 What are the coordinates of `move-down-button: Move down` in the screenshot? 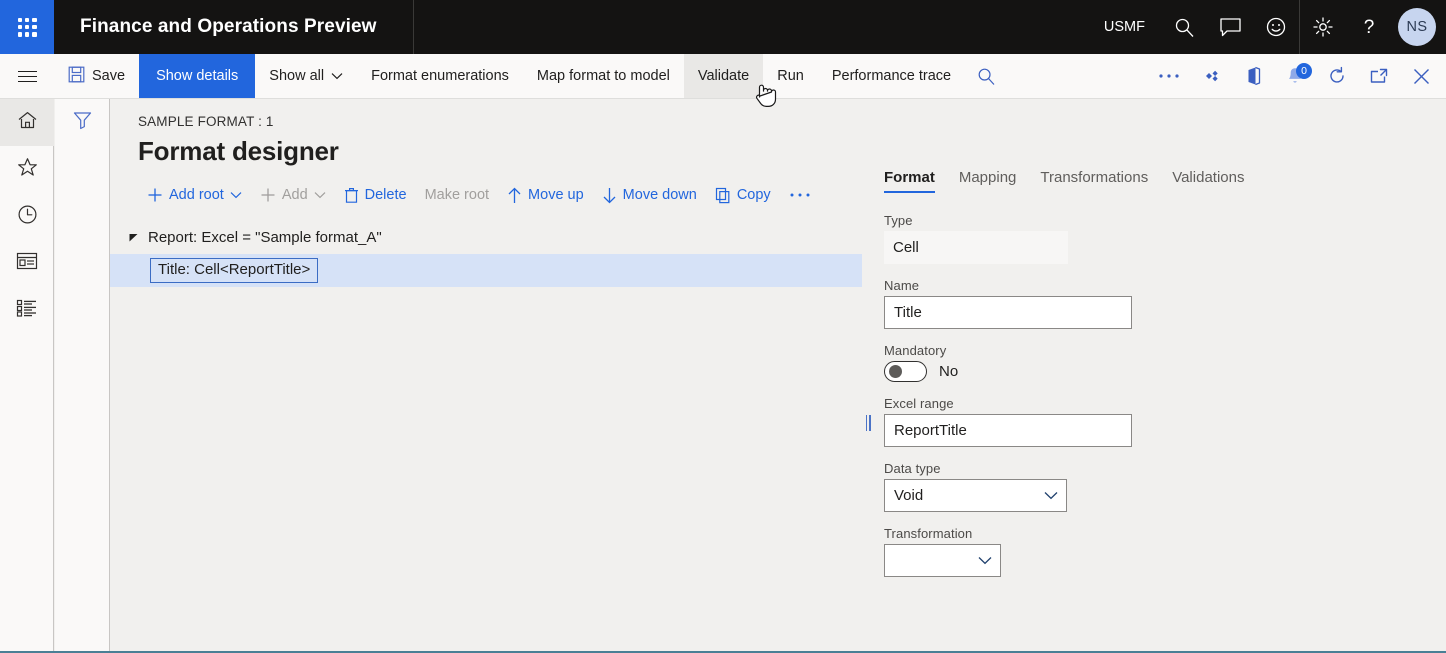 It's located at (649, 195).